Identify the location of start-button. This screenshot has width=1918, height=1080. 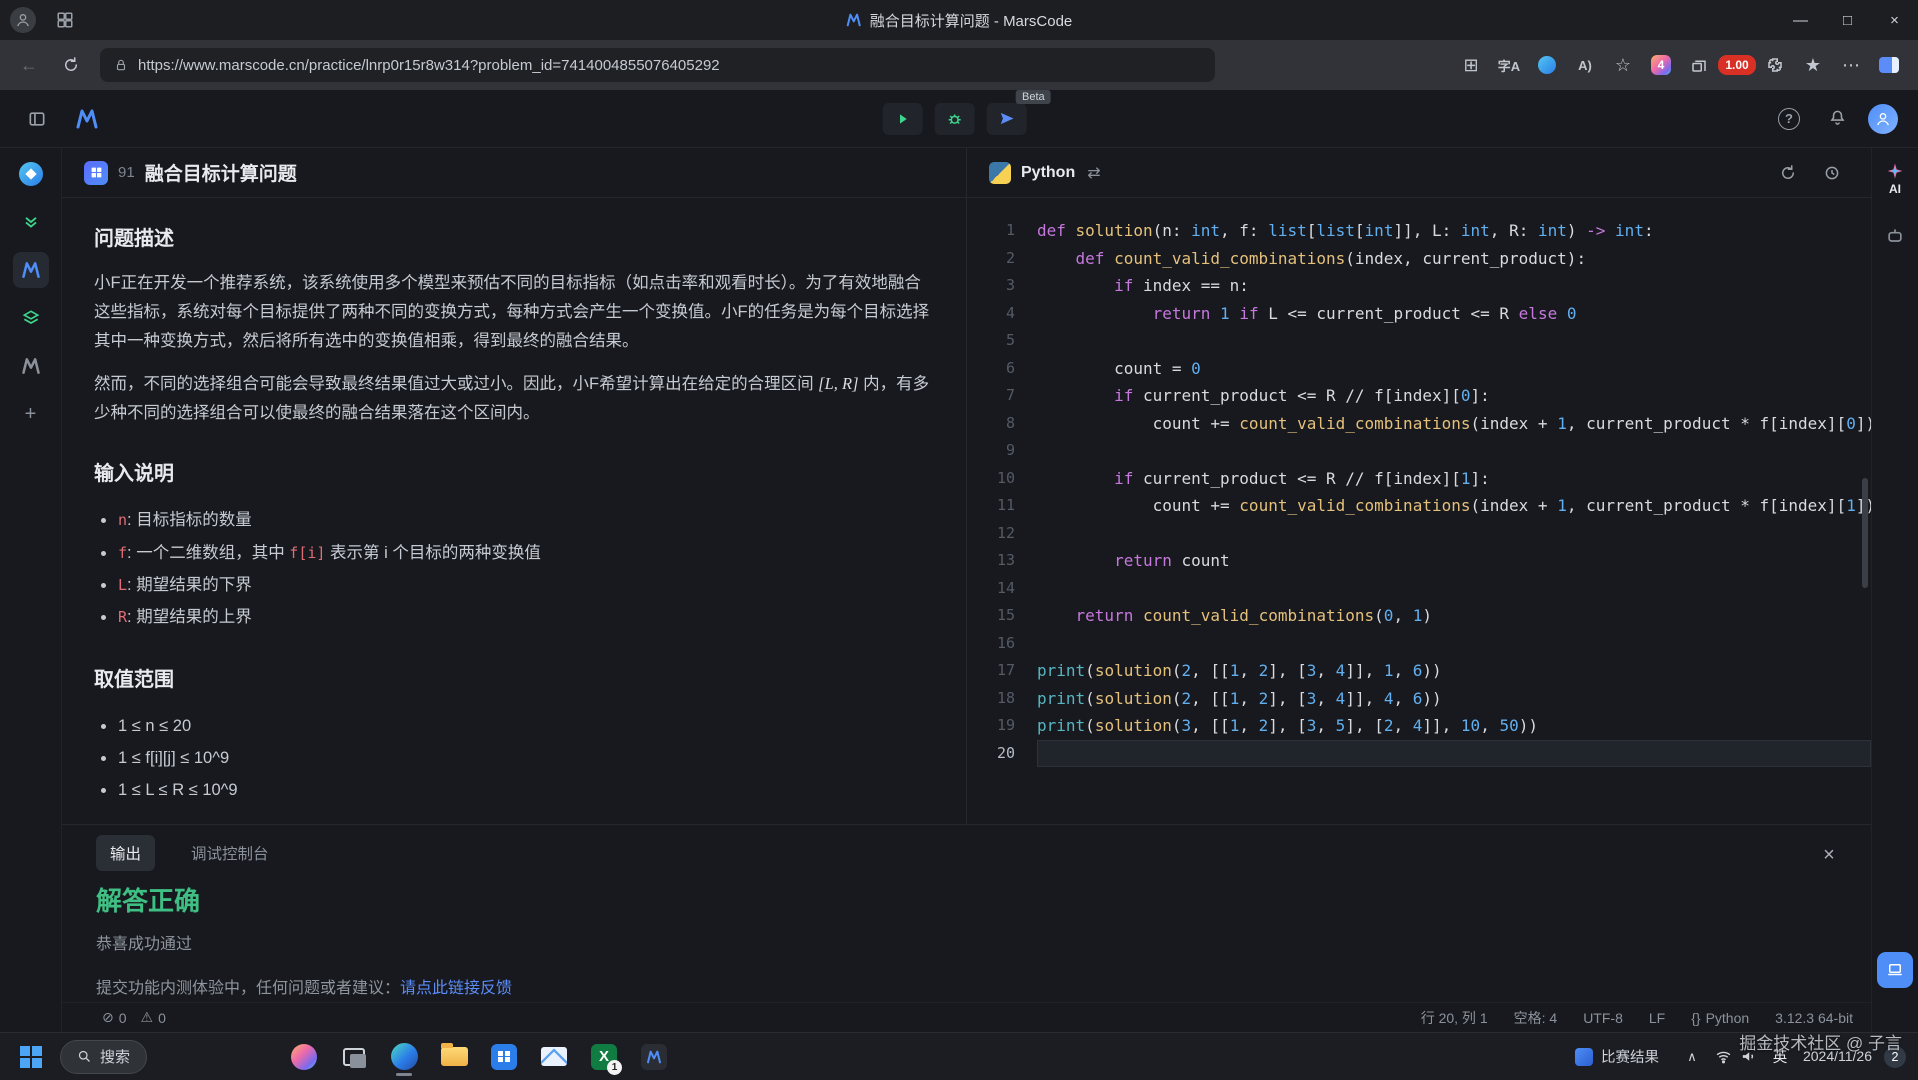
(31, 1057).